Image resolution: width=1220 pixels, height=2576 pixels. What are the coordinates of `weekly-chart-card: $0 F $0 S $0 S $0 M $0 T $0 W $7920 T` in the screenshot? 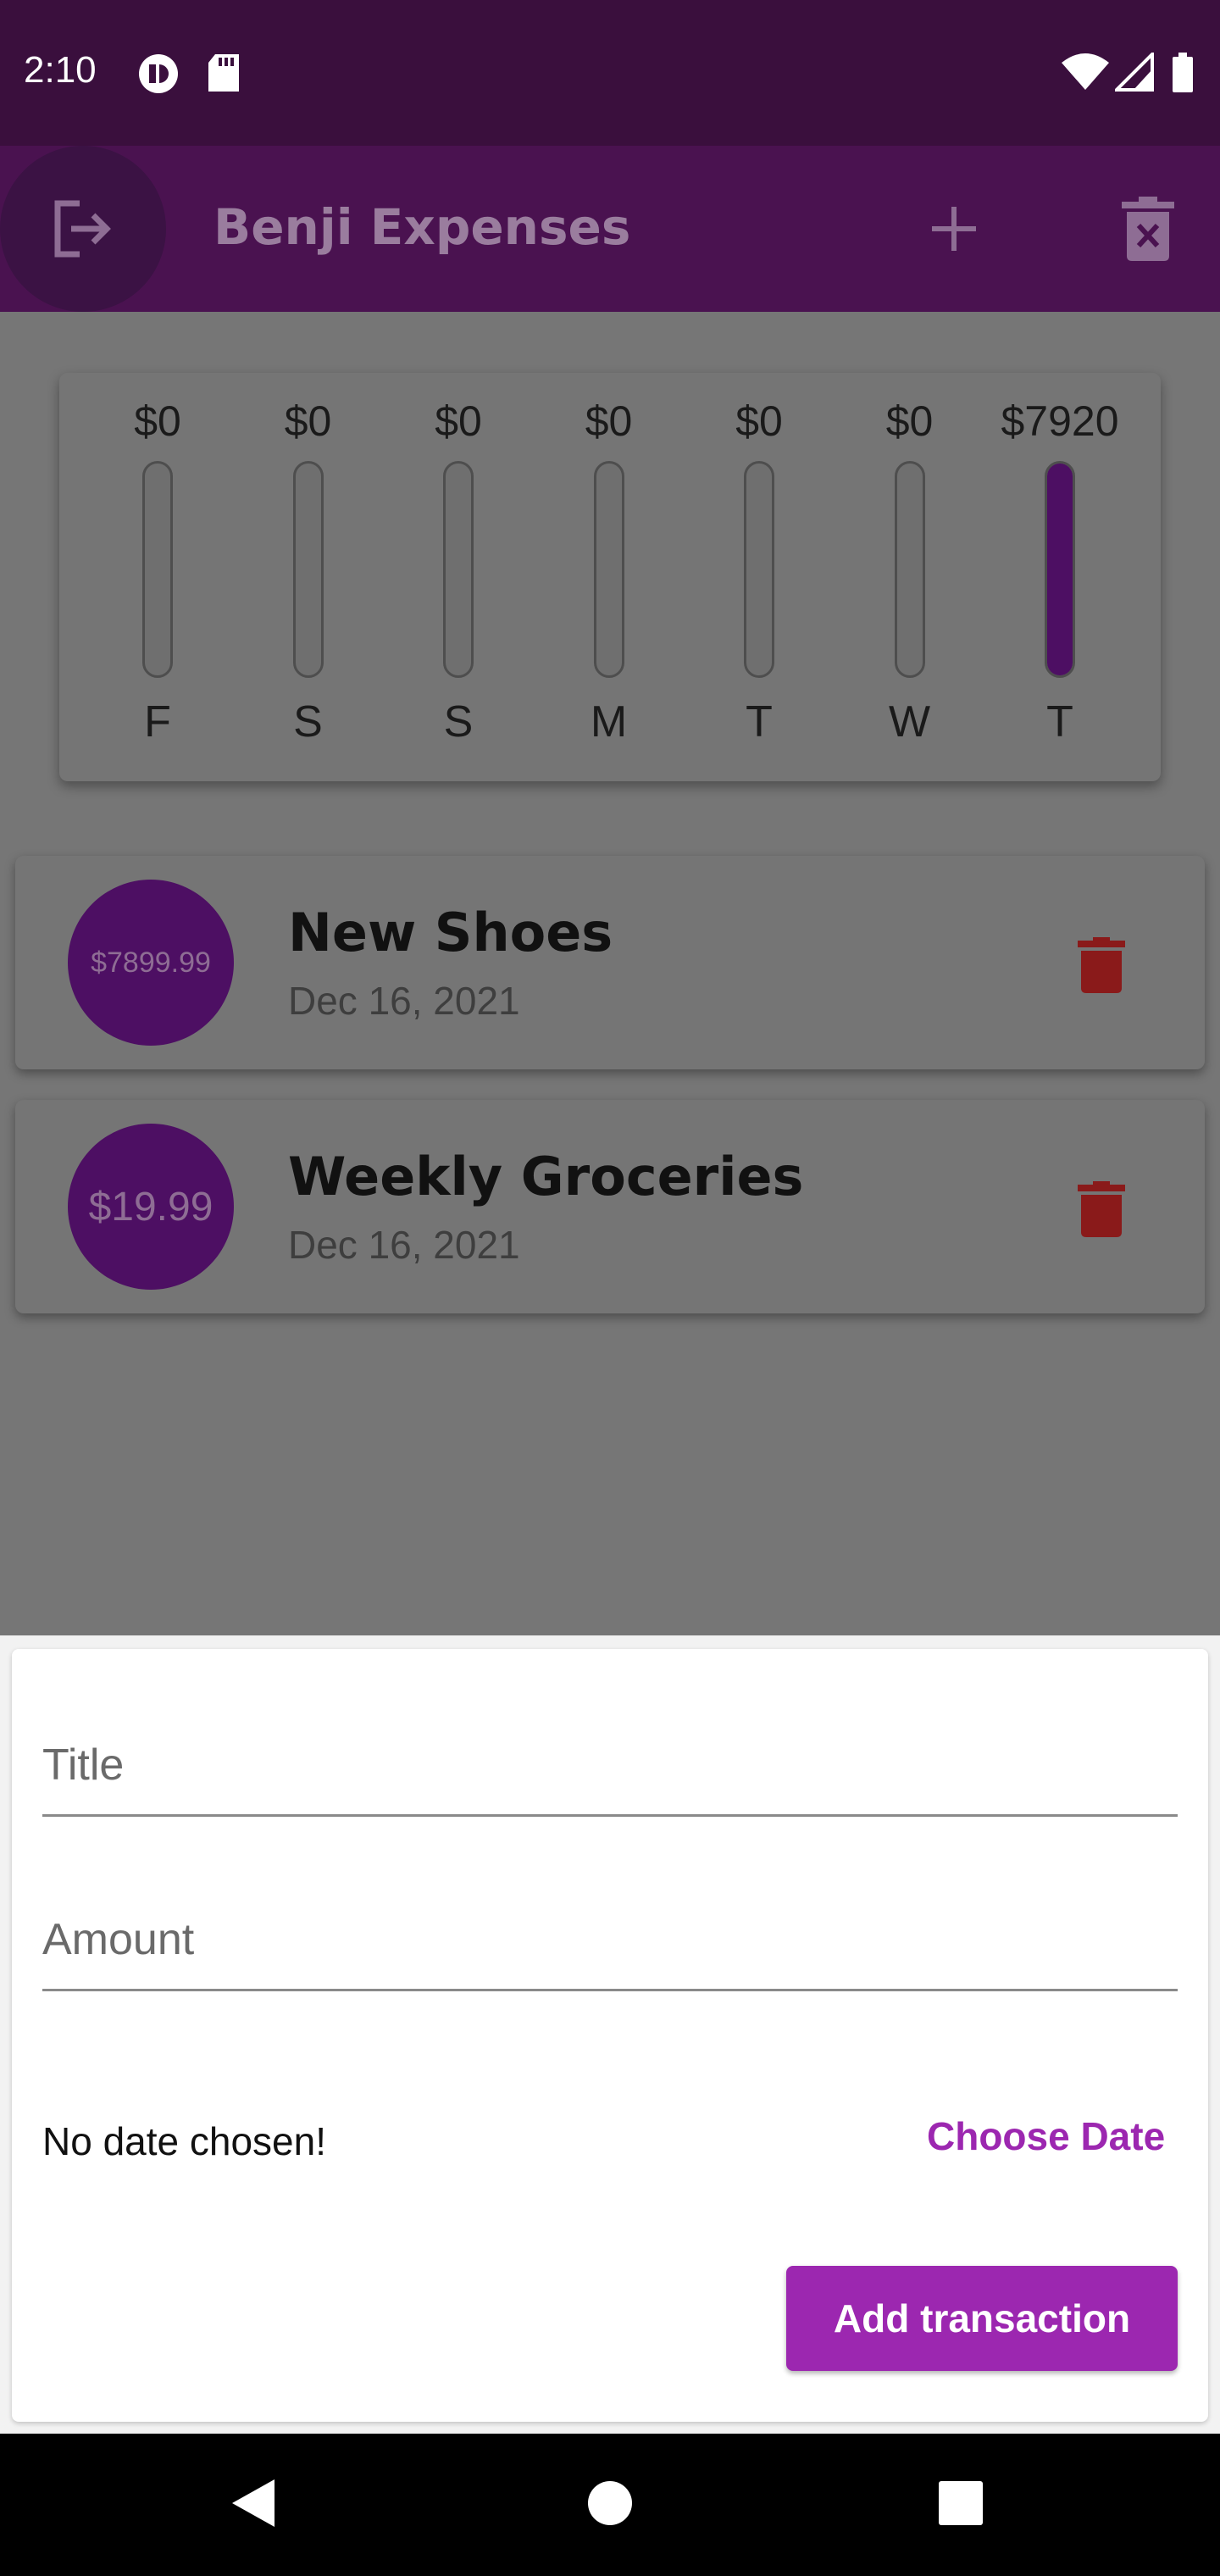 It's located at (610, 577).